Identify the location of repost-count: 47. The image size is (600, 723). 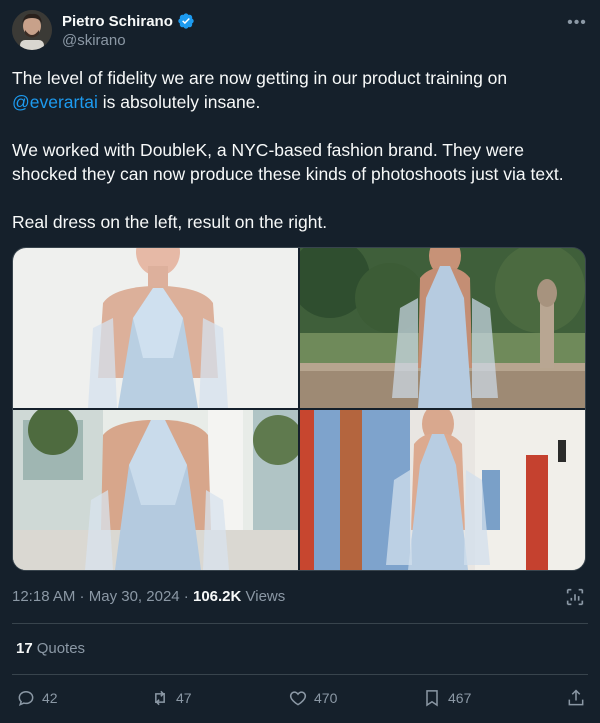
(184, 698).